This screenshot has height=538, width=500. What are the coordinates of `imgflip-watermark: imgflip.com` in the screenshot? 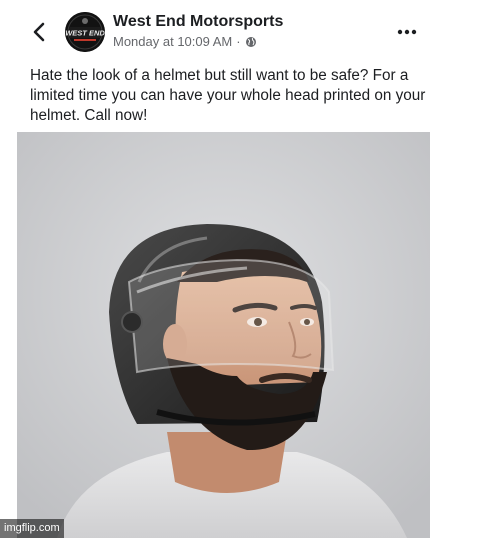 It's located at (32, 528).